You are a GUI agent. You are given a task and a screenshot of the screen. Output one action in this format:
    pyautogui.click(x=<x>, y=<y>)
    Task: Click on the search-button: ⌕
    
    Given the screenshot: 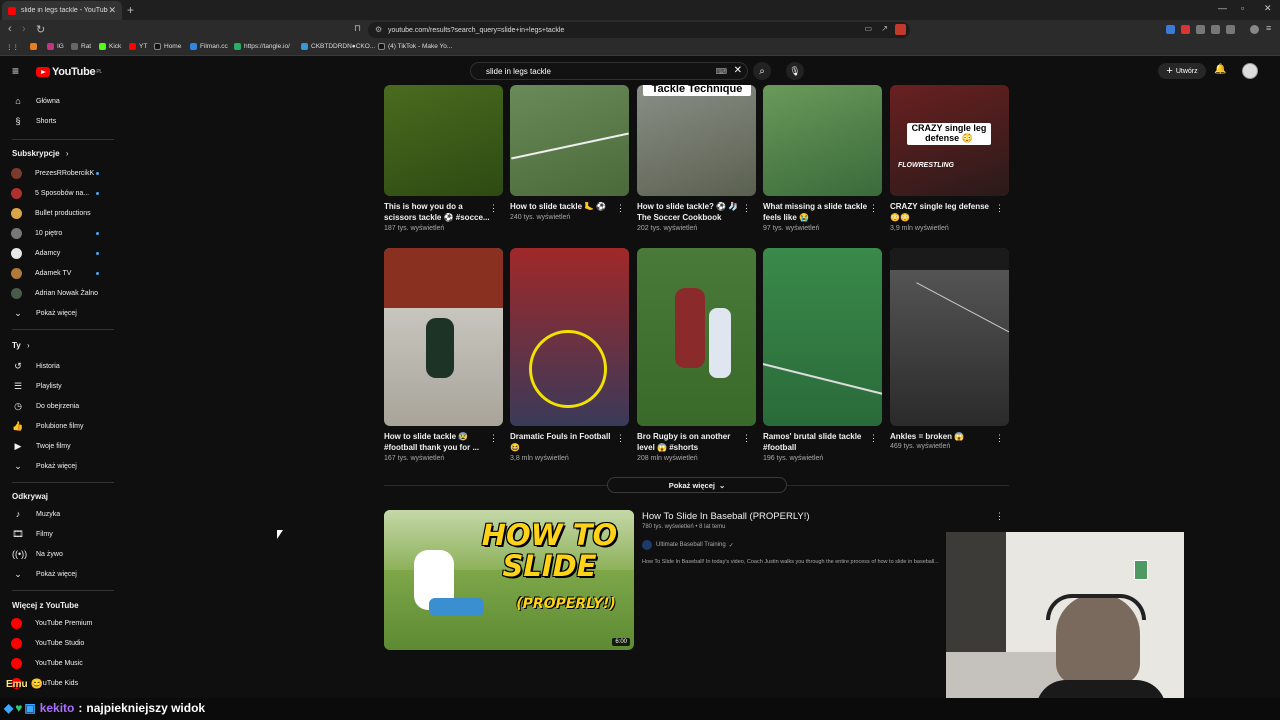 What is the action you would take?
    pyautogui.click(x=762, y=71)
    